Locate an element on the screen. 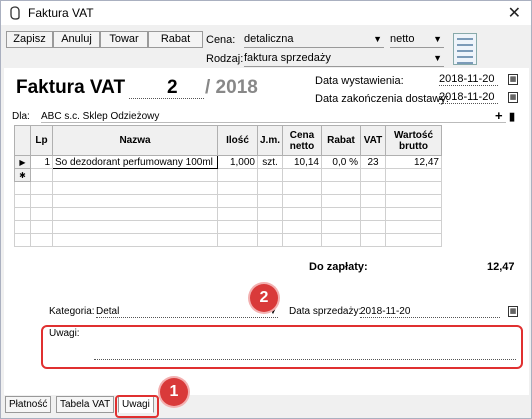  notes-field is located at coordinates (305, 359).